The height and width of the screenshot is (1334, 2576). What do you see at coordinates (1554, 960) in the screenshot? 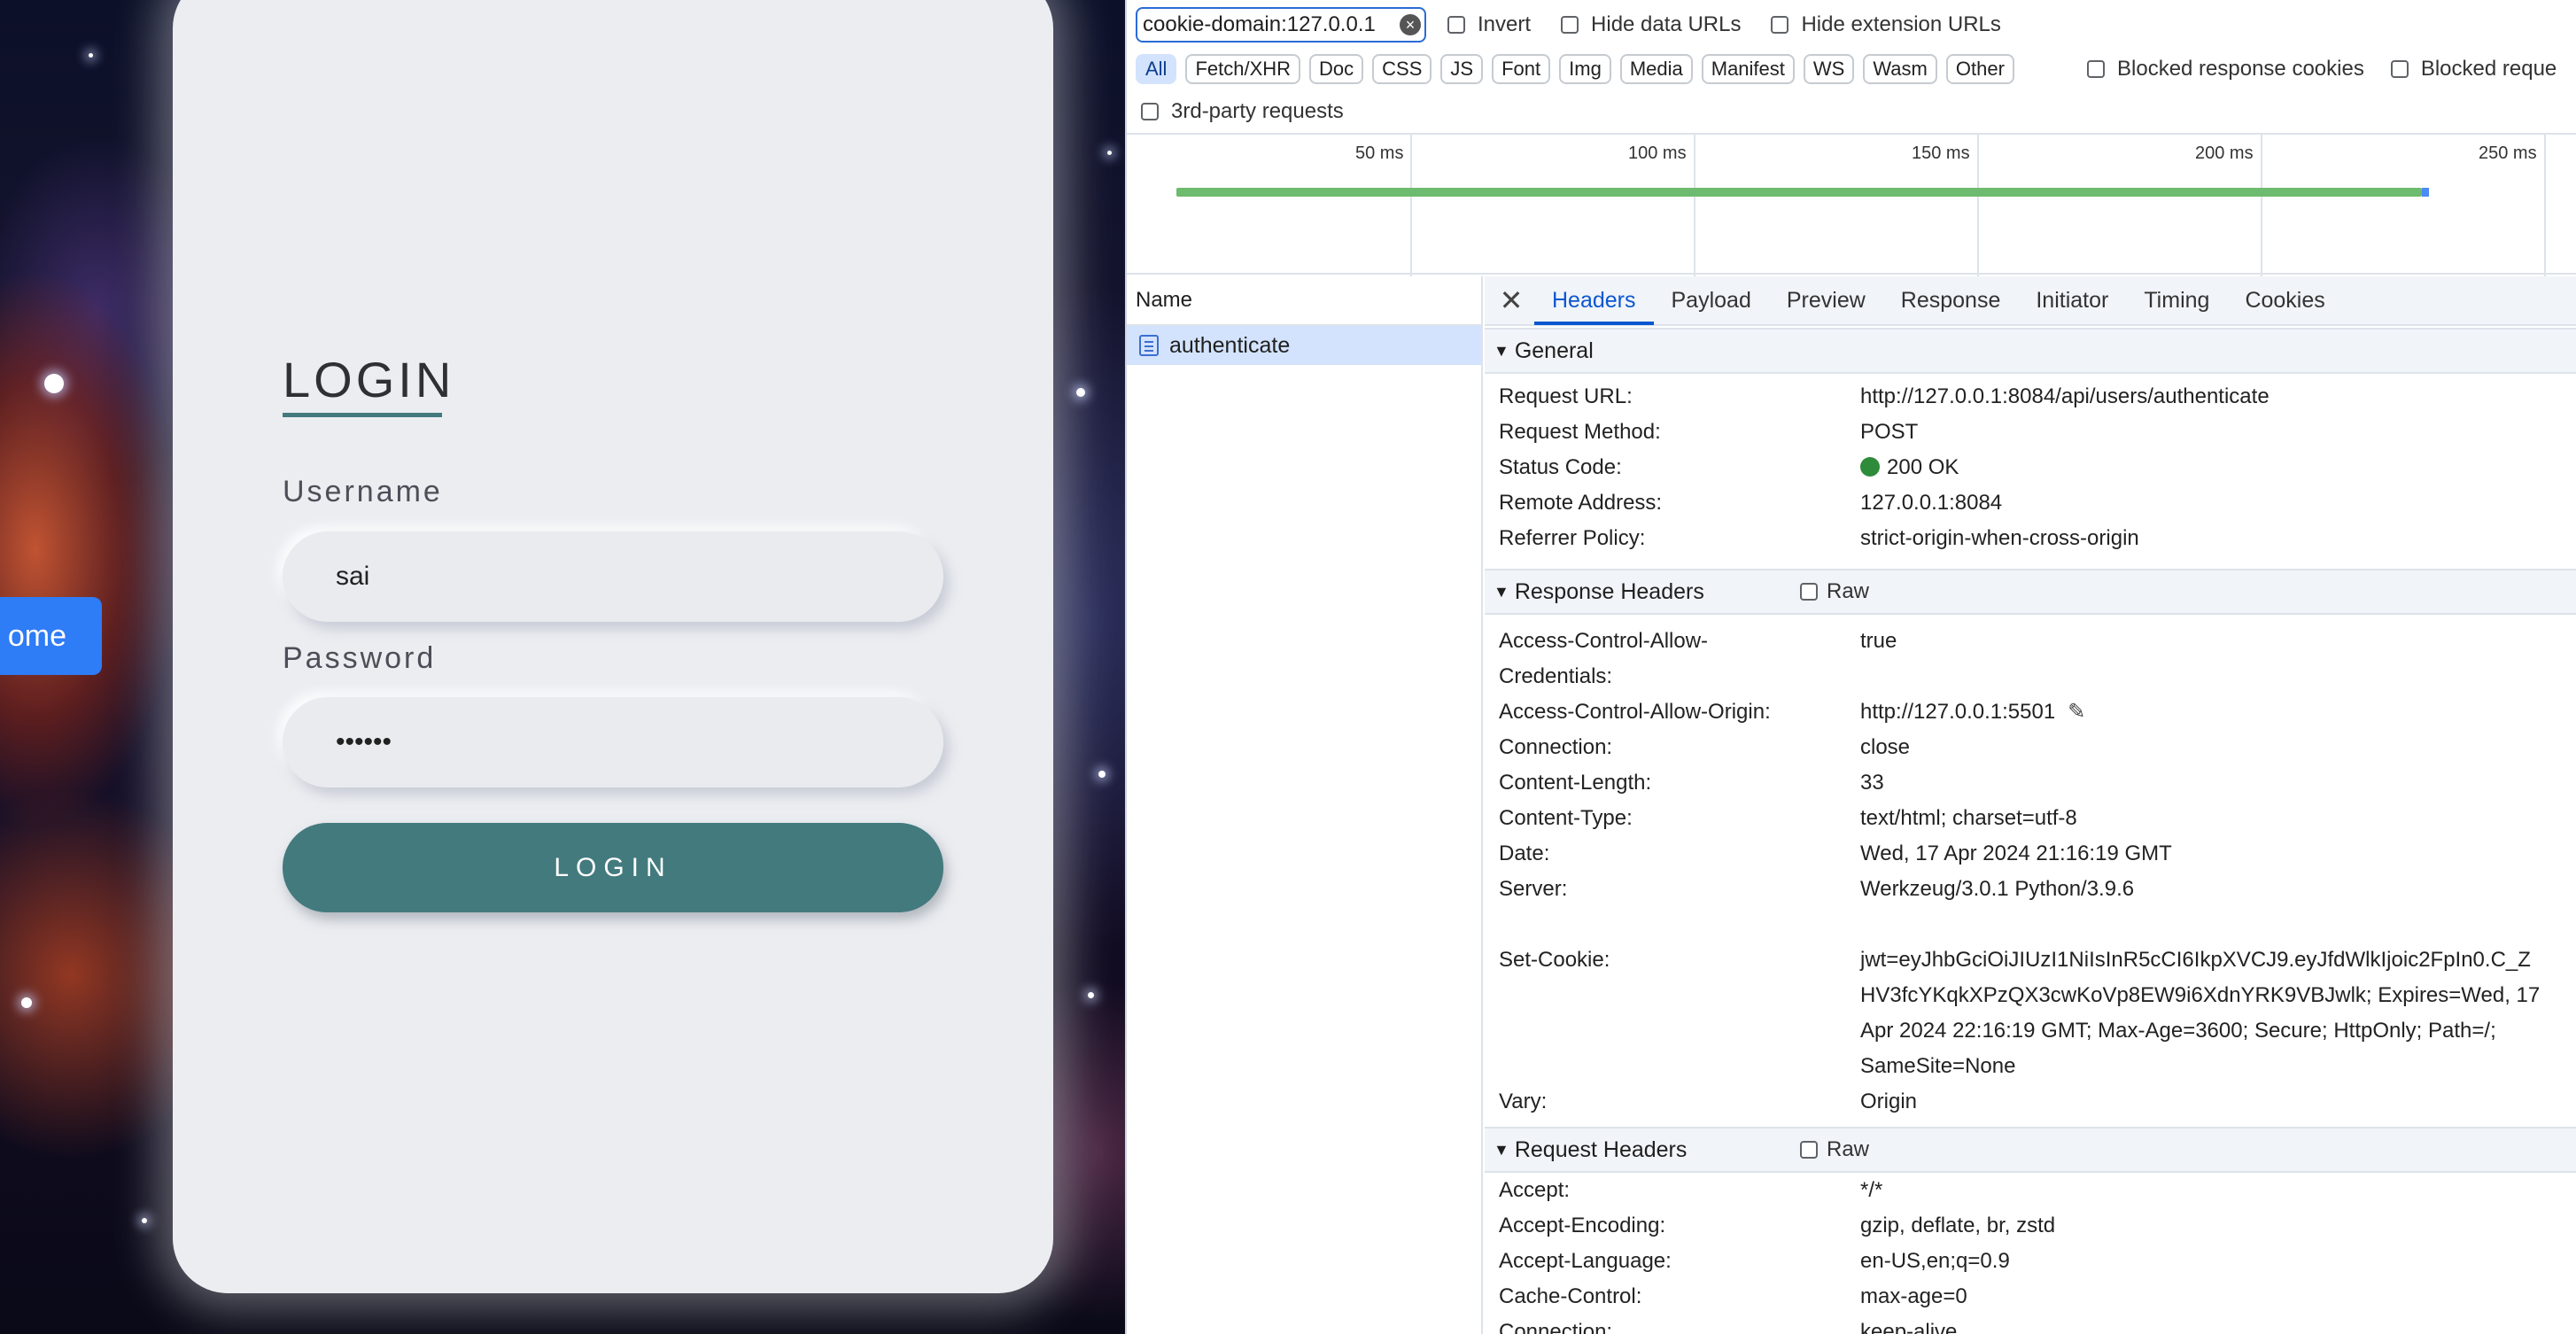
I see `header-key: Set-Cookie:` at bounding box center [1554, 960].